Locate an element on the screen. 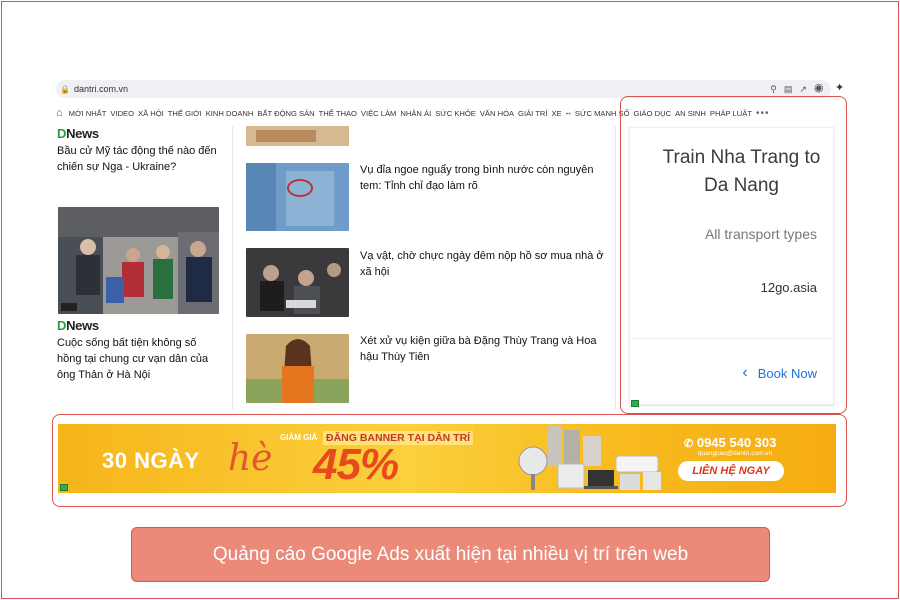 The image size is (900, 600). nav-item-the-gioi: THẾ GIỚI is located at coordinates (185, 113).